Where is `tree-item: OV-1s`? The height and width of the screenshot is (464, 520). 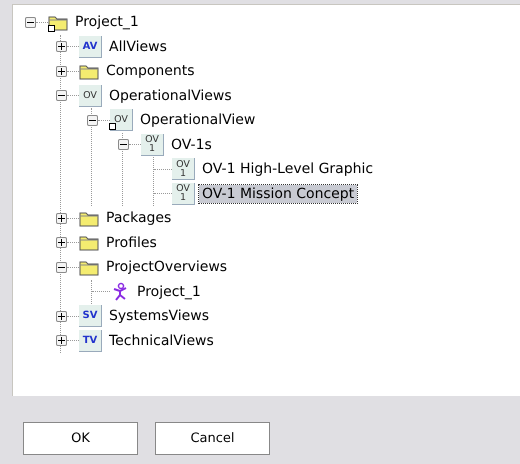
tree-item: OV-1s is located at coordinates (191, 145).